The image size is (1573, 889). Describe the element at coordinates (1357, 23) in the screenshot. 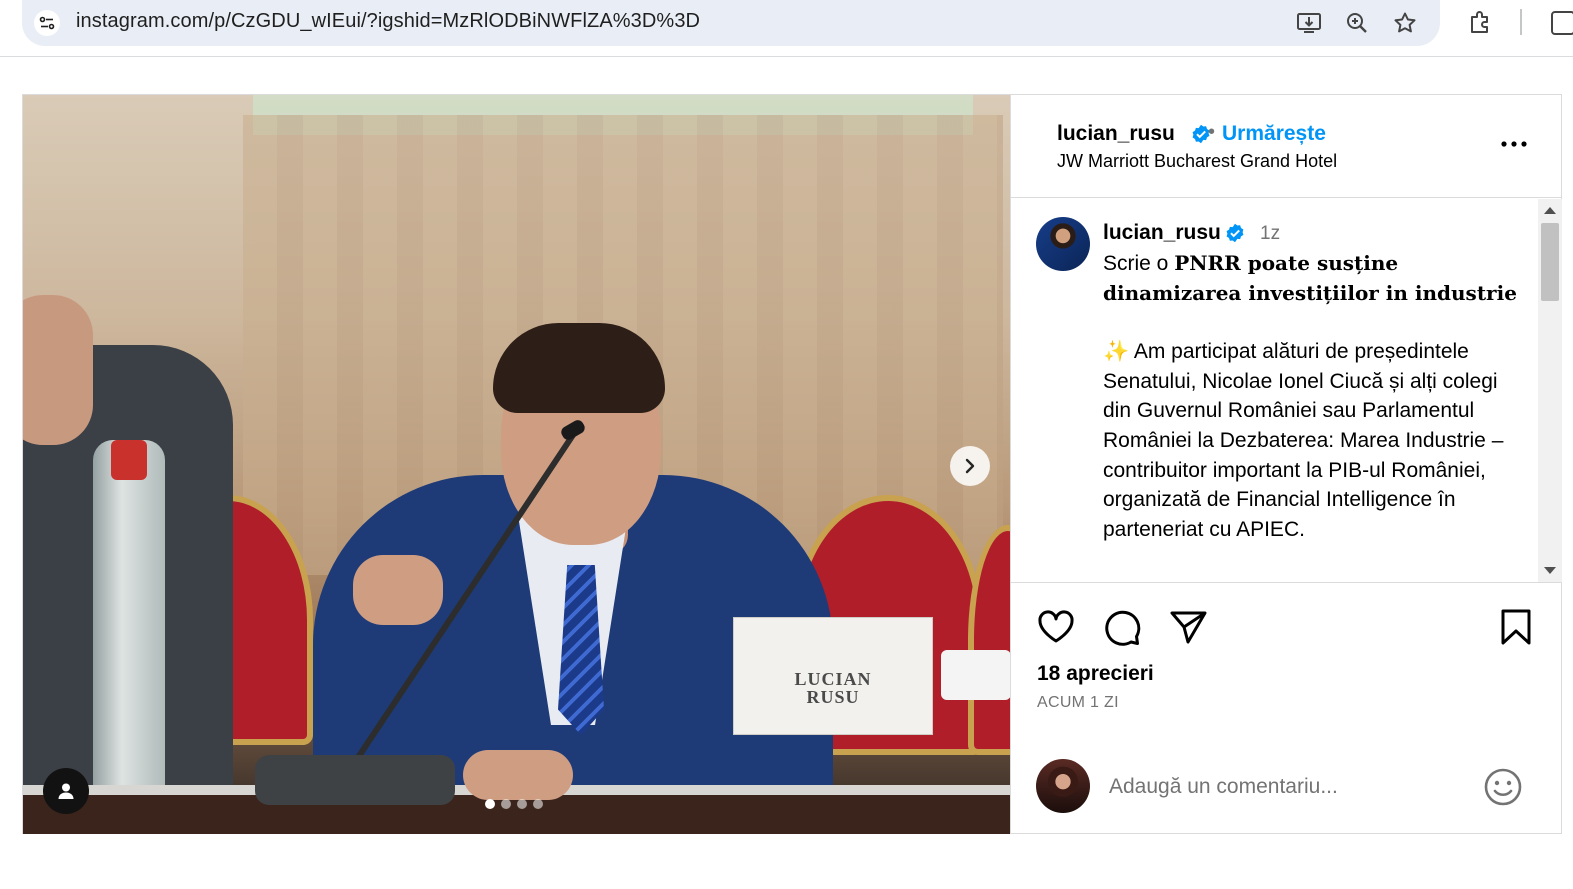

I see `zoom-icon` at that location.